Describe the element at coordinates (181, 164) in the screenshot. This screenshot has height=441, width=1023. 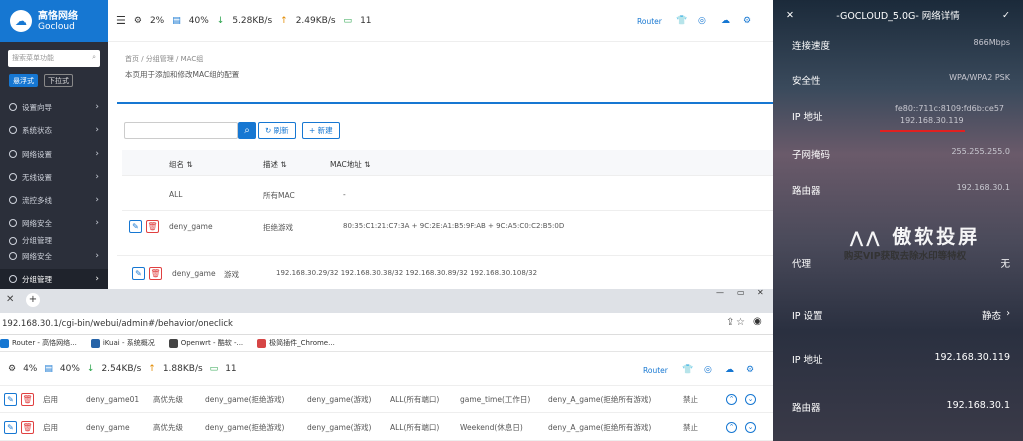
I see `col-header-name: 组名 ⇅` at that location.